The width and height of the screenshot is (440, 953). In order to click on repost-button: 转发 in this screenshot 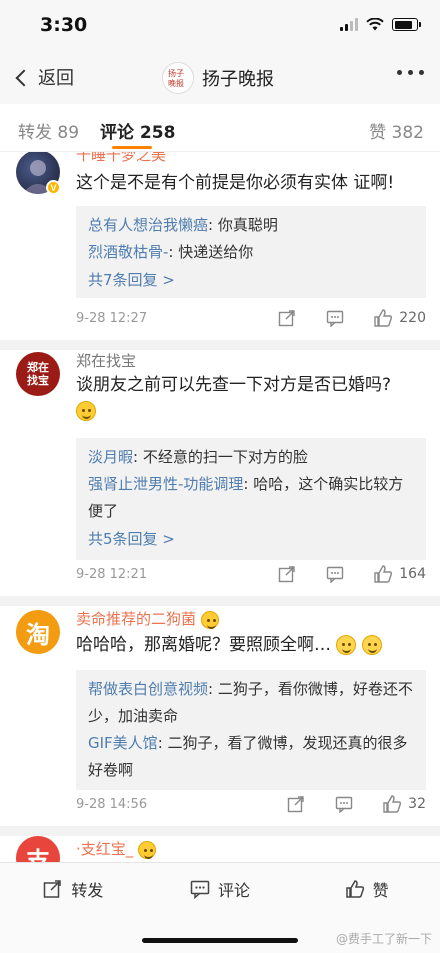, I will do `click(73, 888)`.